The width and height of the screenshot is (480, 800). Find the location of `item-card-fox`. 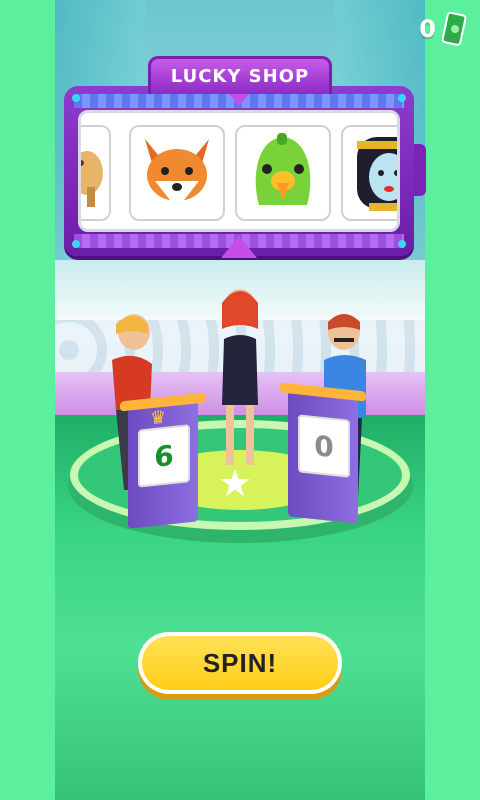

item-card-fox is located at coordinates (177, 173).